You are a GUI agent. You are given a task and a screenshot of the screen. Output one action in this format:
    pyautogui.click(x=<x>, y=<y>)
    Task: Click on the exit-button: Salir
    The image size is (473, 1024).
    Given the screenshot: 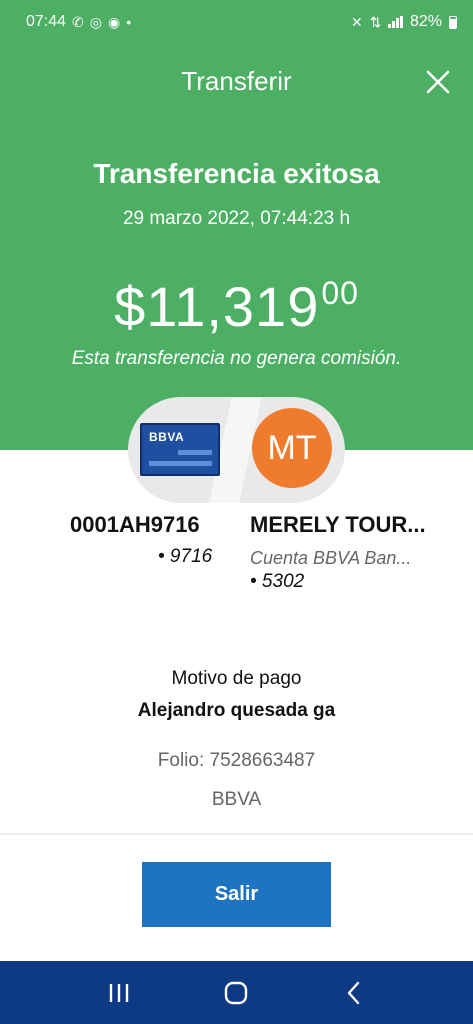 What is the action you would take?
    pyautogui.click(x=236, y=894)
    